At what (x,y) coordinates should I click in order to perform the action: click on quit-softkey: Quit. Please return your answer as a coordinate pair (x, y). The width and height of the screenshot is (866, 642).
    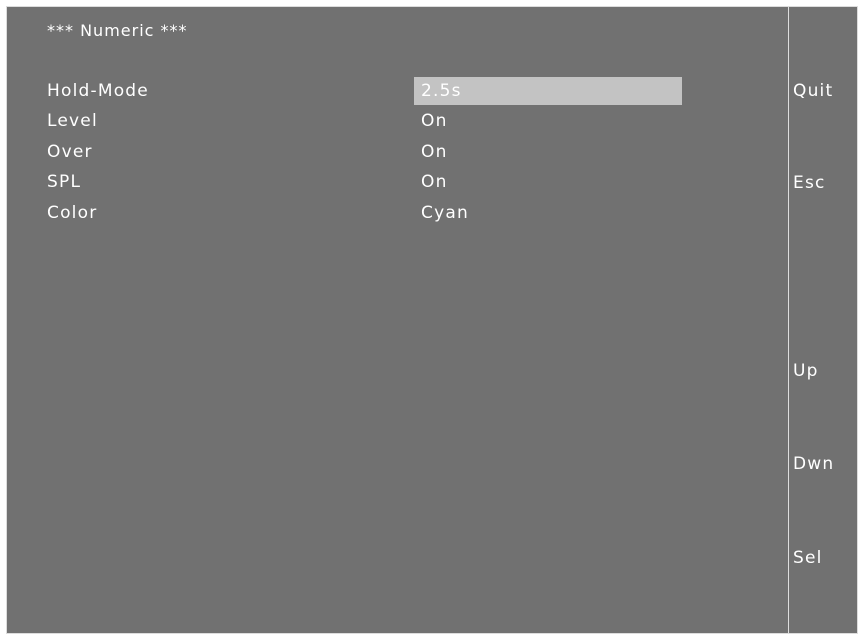
    Looking at the image, I should click on (813, 91).